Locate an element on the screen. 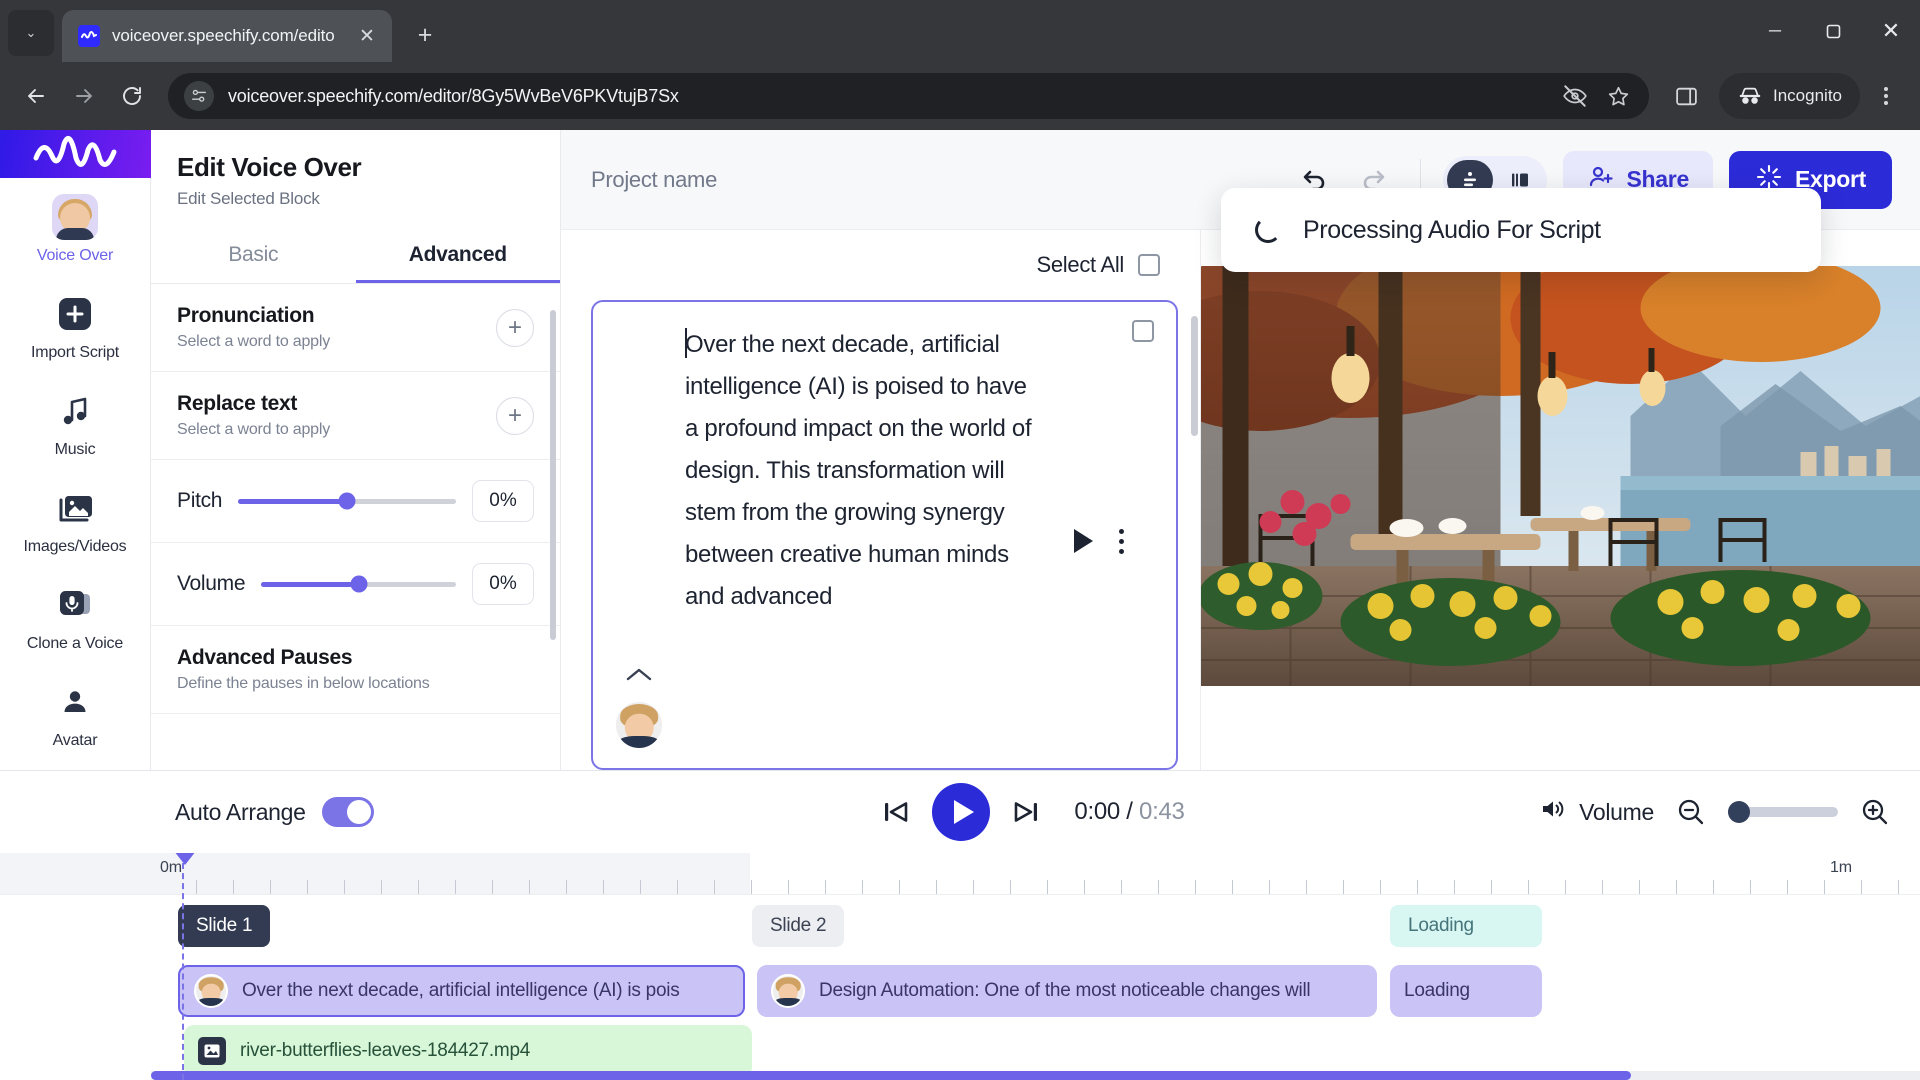  site-settings-icon is located at coordinates (199, 96).